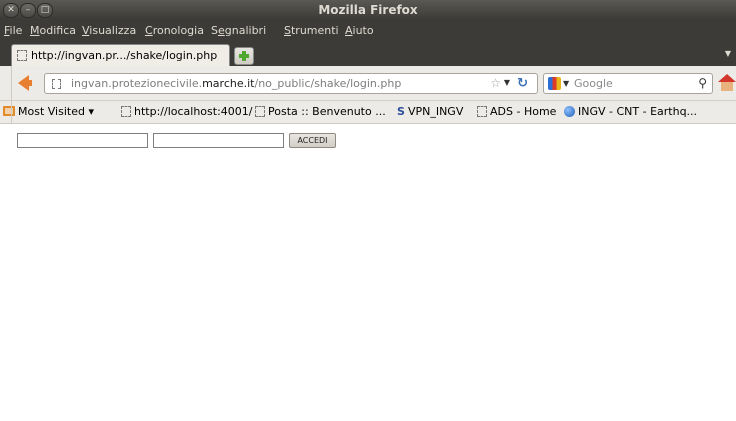 The height and width of the screenshot is (421, 736). Describe the element at coordinates (359, 30) in the screenshot. I see `menu-aiuto: Aiuto` at that location.